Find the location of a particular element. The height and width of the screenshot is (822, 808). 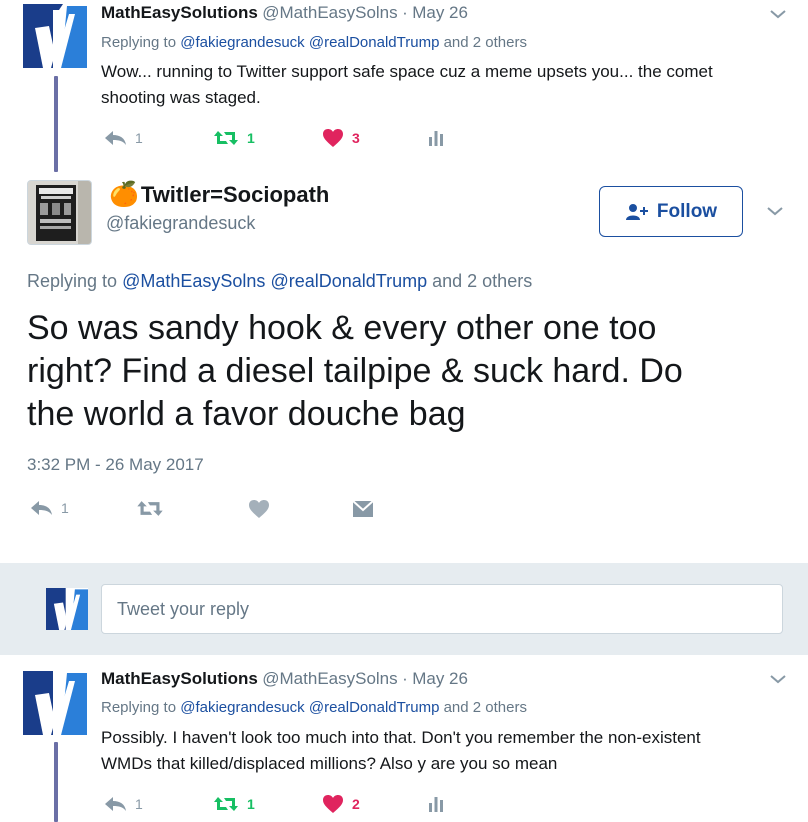

display-name-row: 🍊 Twitler=Sociopath is located at coordinates (219, 194).